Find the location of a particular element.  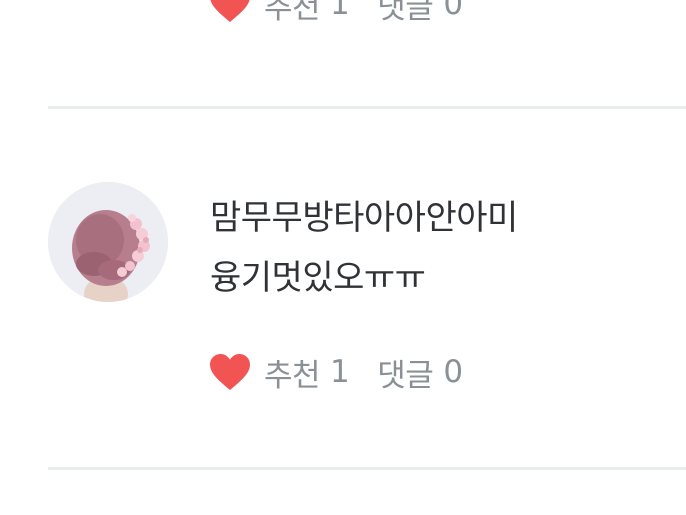

comment-text-line: 맘무무방타아아안아미 is located at coordinates (364, 218).